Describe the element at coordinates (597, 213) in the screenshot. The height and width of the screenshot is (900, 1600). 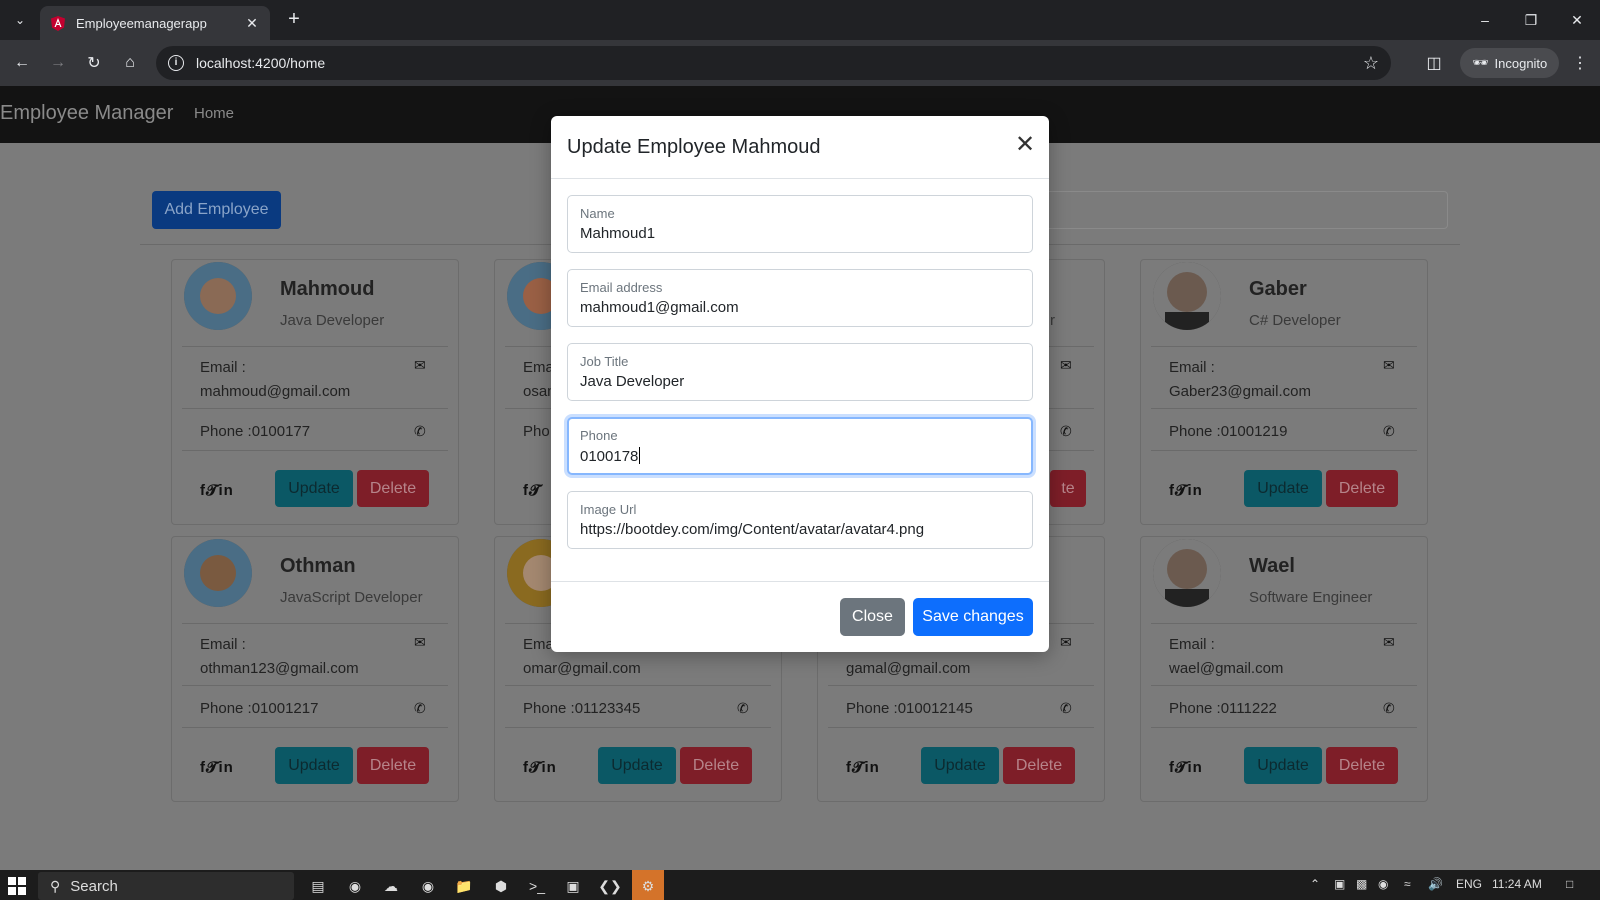
I see `name-label: Name` at that location.